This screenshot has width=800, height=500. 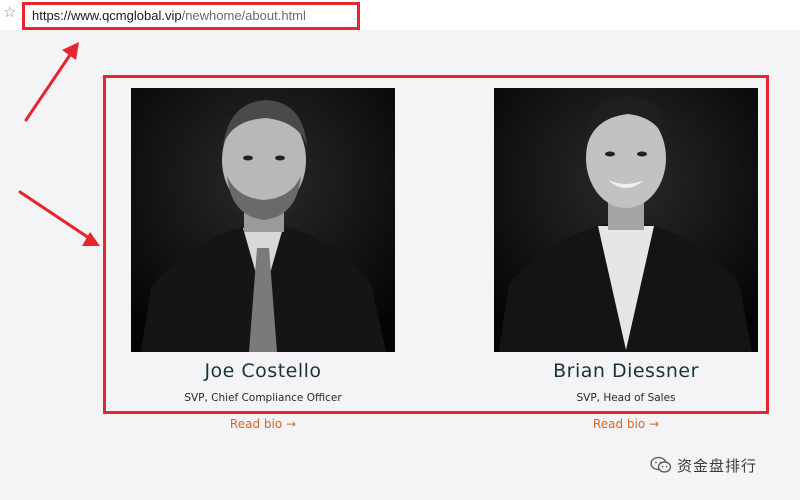 I want to click on read-bio-link-joe: Read bio →, so click(x=263, y=424).